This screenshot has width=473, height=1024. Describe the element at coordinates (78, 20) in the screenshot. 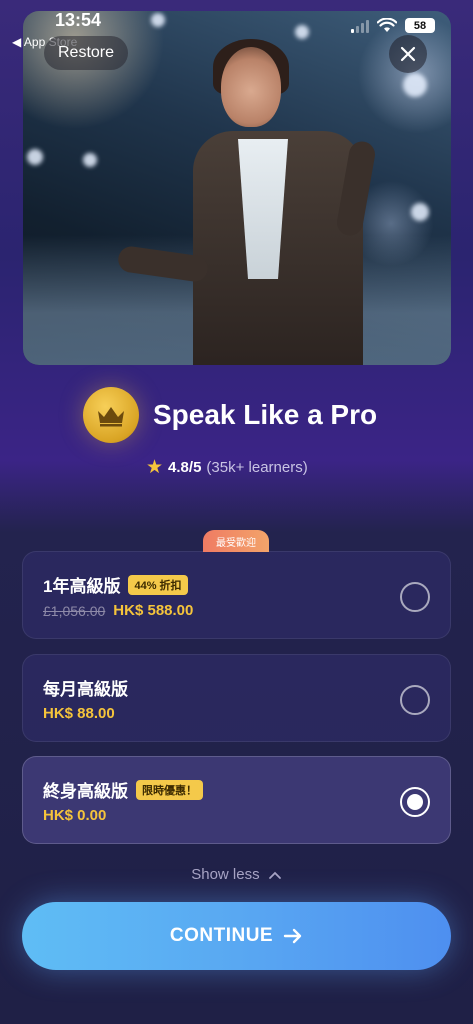

I see `status-time: 13:54` at that location.